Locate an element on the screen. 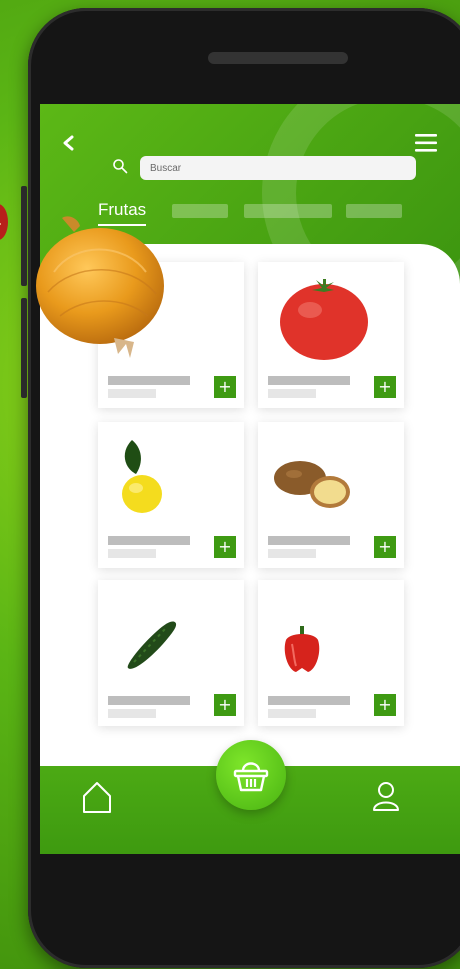  red-pepper-image is located at coordinates (302, 649).